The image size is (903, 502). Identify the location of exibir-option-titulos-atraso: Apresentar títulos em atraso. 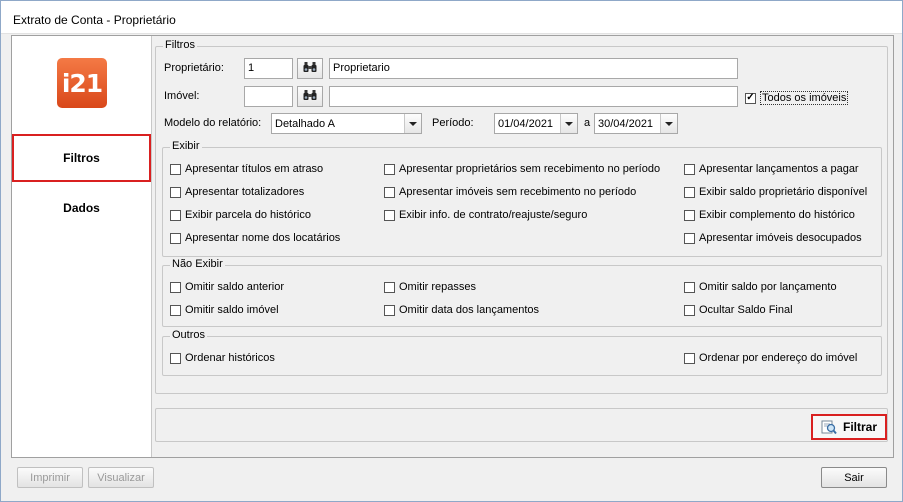
(246, 169).